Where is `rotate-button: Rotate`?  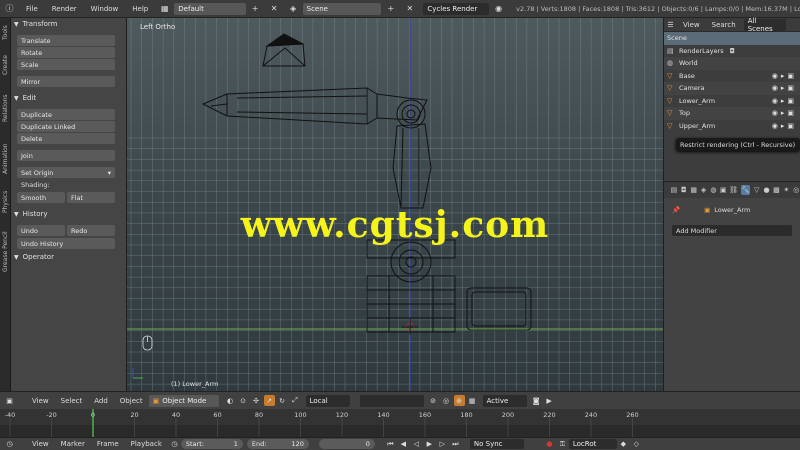
rotate-button: Rotate is located at coordinates (66, 52).